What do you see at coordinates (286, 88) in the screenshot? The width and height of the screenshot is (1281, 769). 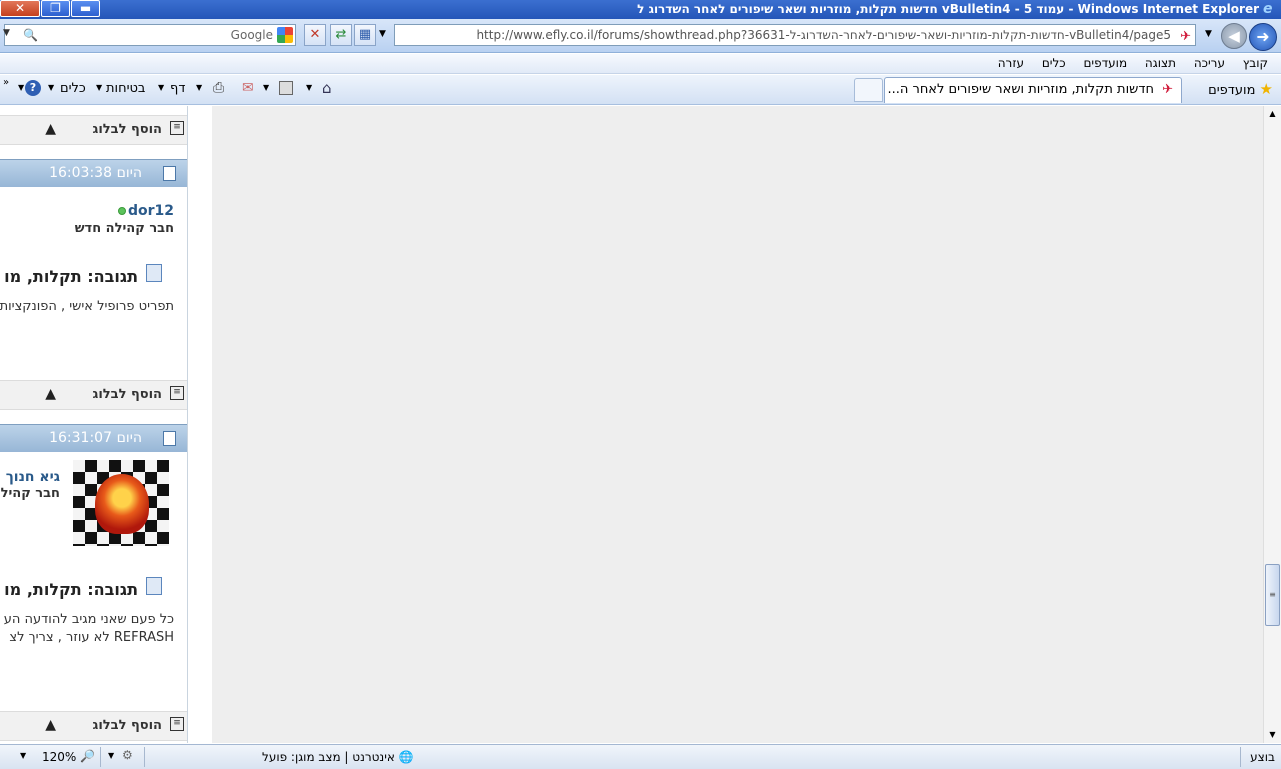 I see `feeds-icon` at bounding box center [286, 88].